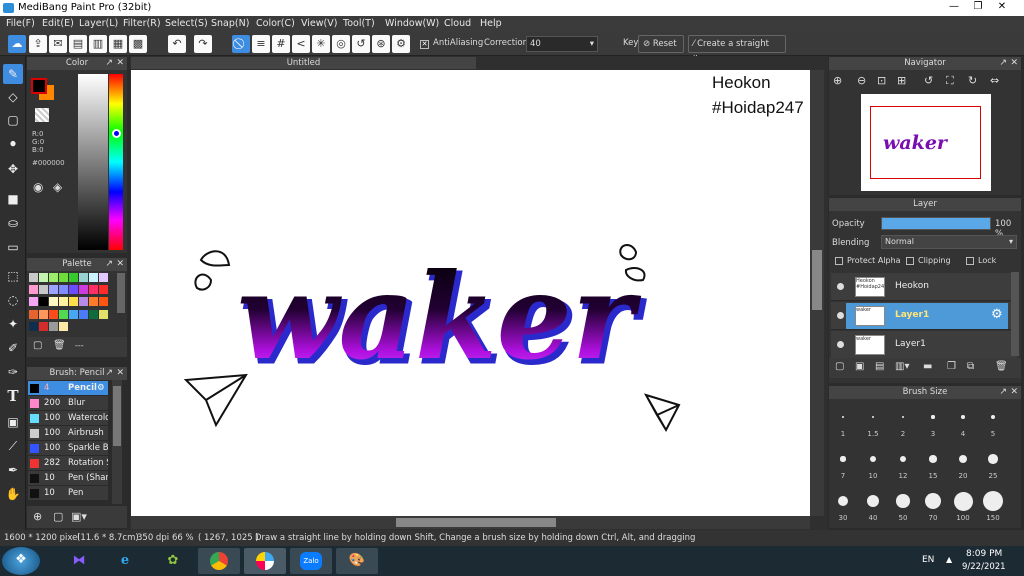 The image size is (1024, 576). What do you see at coordinates (924, 316) in the screenshot?
I see `layer-row: waker Layer1 ⚙` at bounding box center [924, 316].